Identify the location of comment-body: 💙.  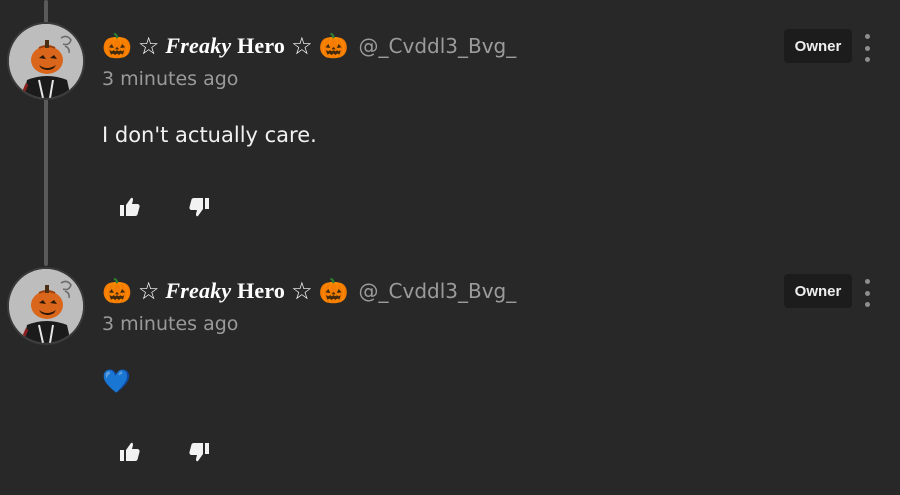
(116, 382).